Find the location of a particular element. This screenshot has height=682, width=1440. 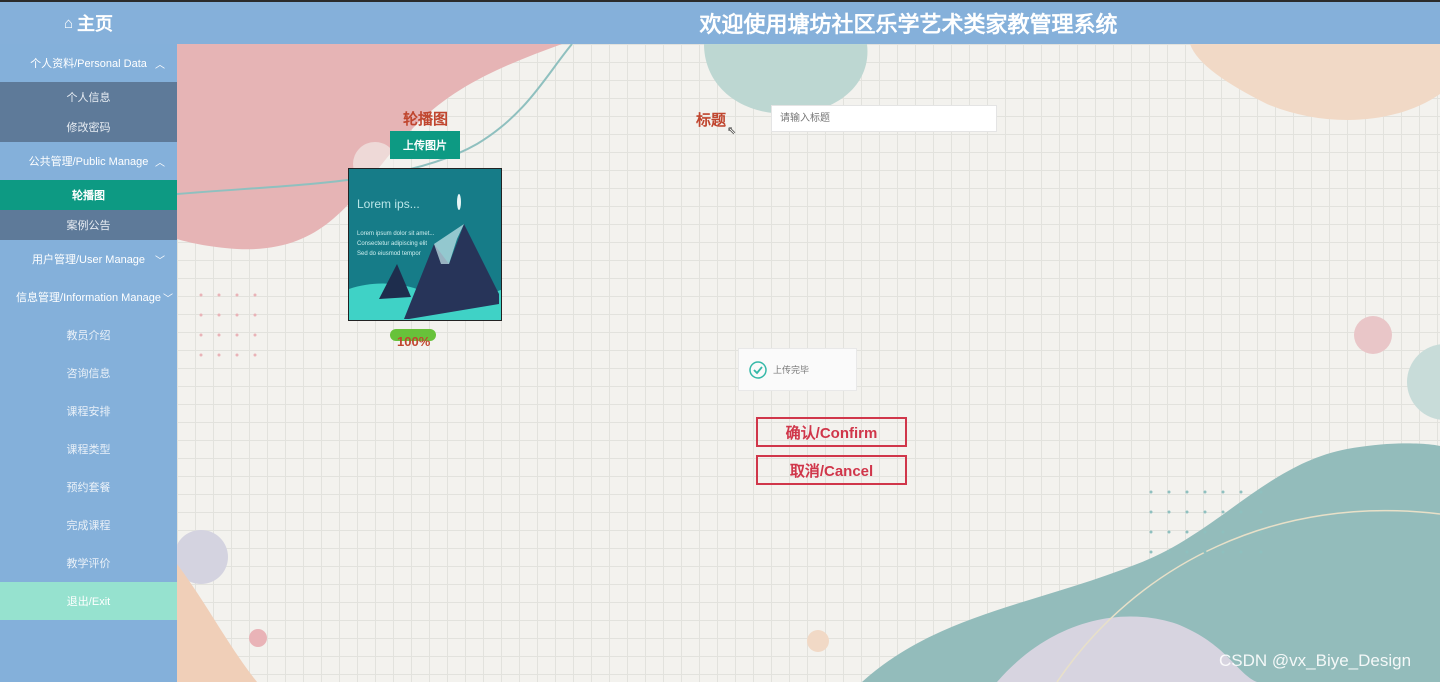

sidebar-item-personal-info: 个人信息 is located at coordinates (88, 97).